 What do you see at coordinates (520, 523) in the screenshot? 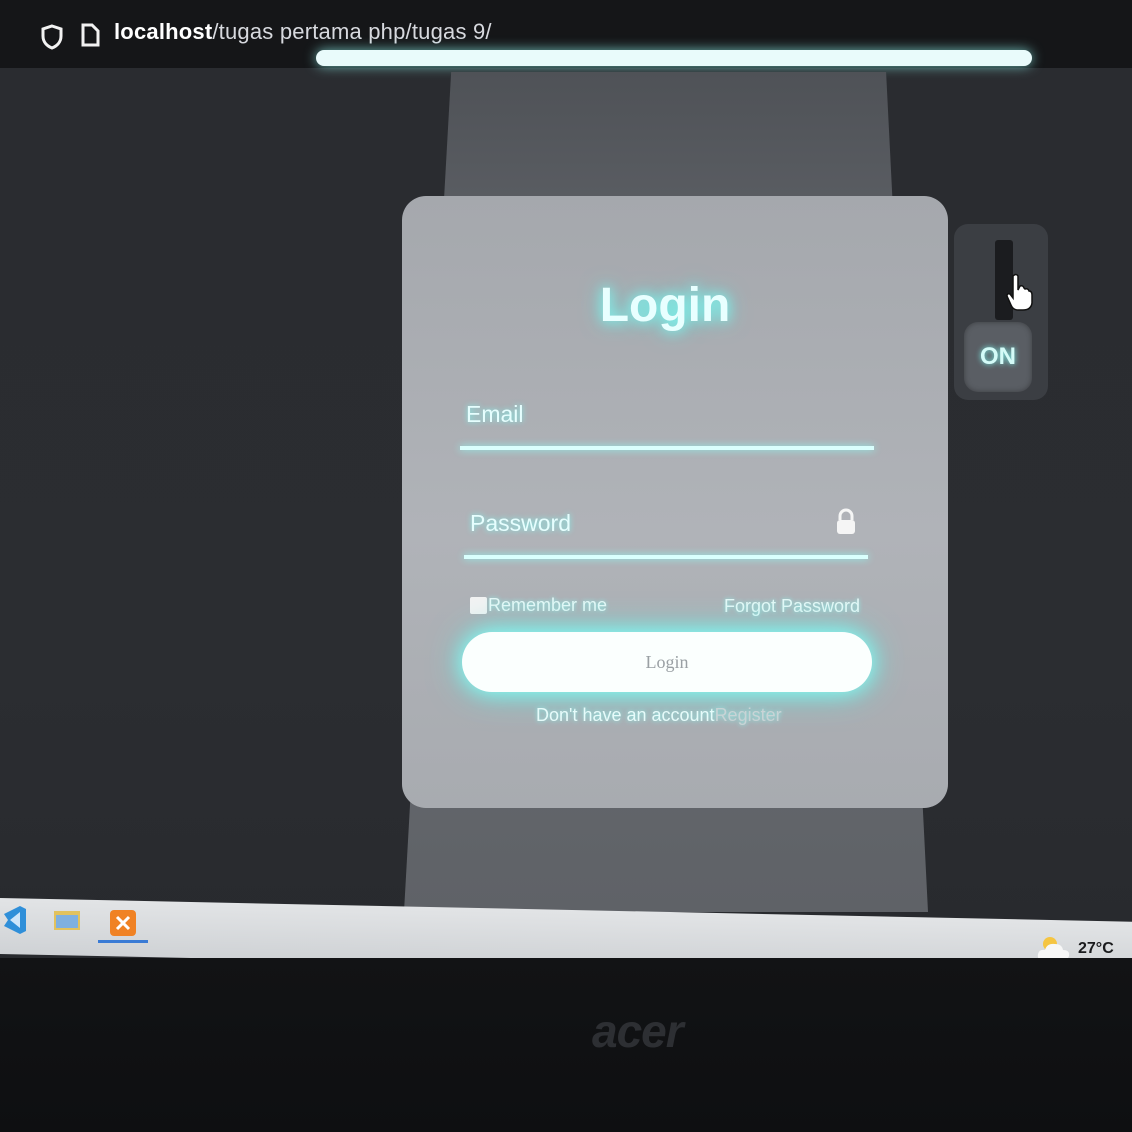
I see `password-field: Password` at bounding box center [520, 523].